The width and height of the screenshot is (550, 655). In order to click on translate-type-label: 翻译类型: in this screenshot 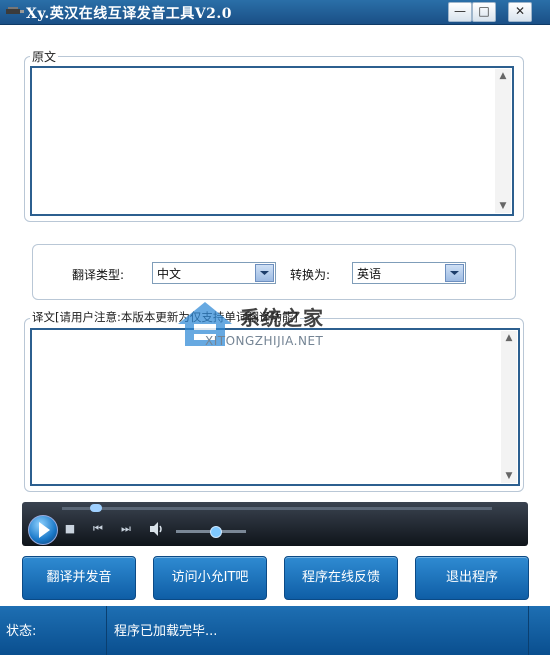, I will do `click(98, 275)`.